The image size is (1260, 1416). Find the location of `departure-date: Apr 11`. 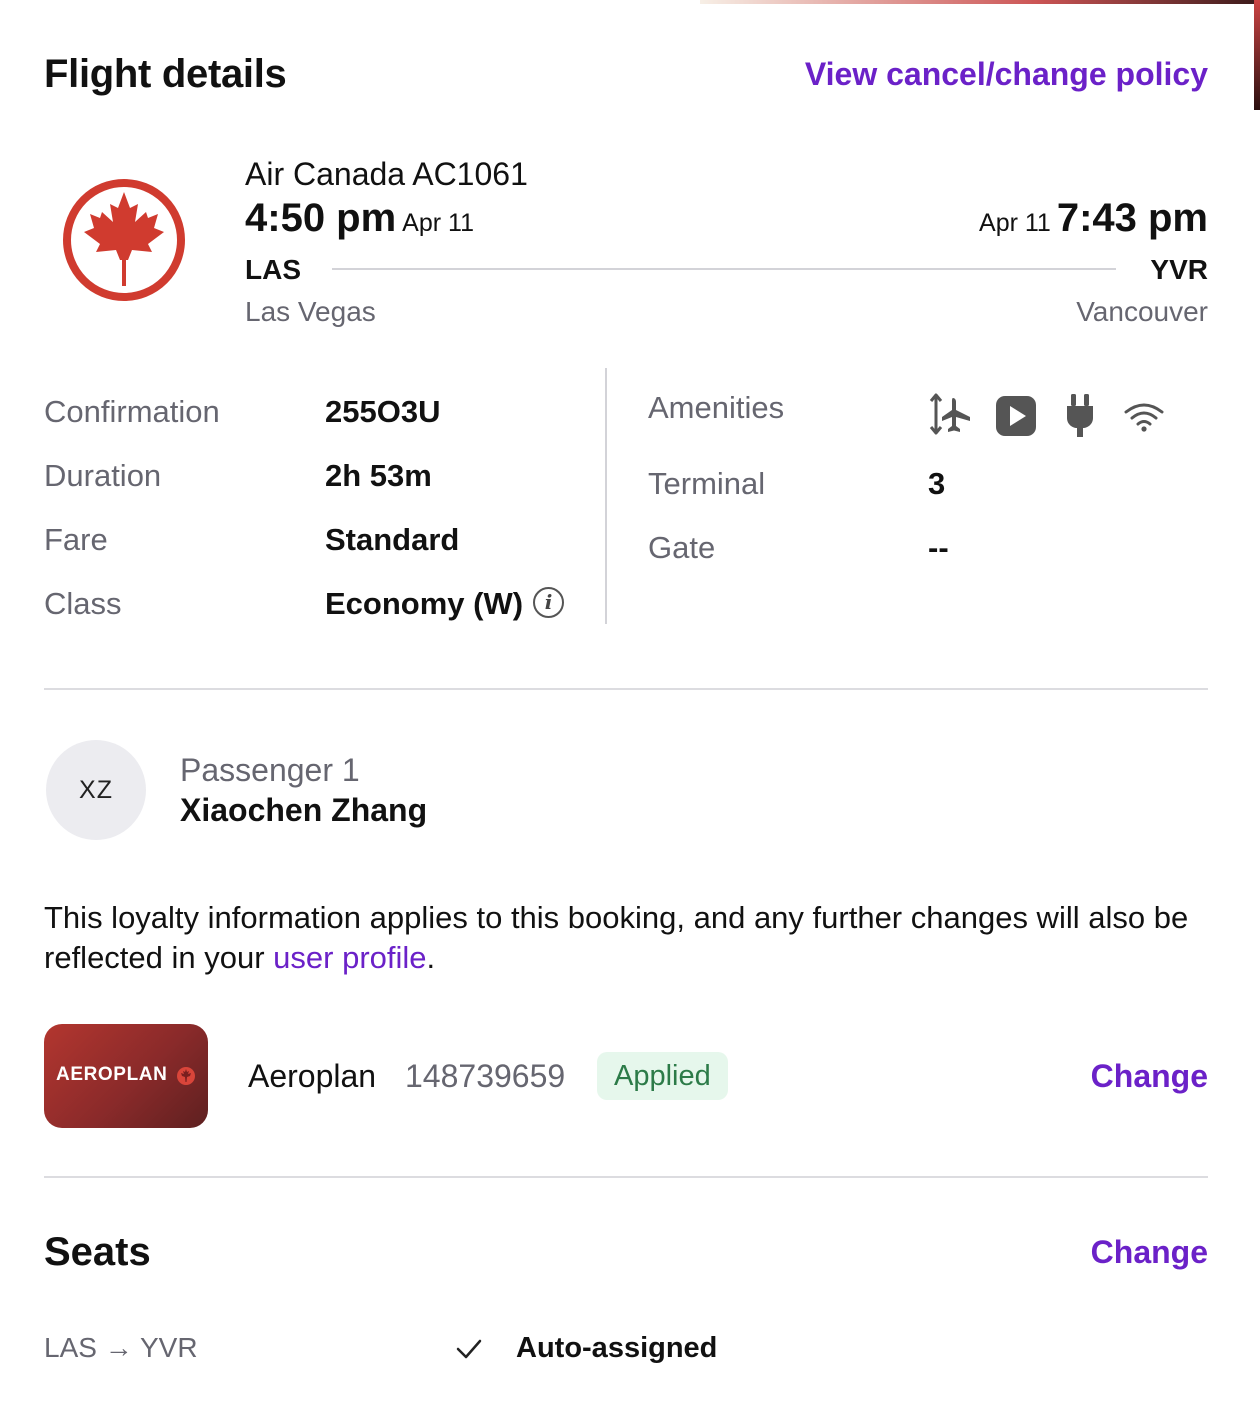

departure-date: Apr 11 is located at coordinates (438, 223).